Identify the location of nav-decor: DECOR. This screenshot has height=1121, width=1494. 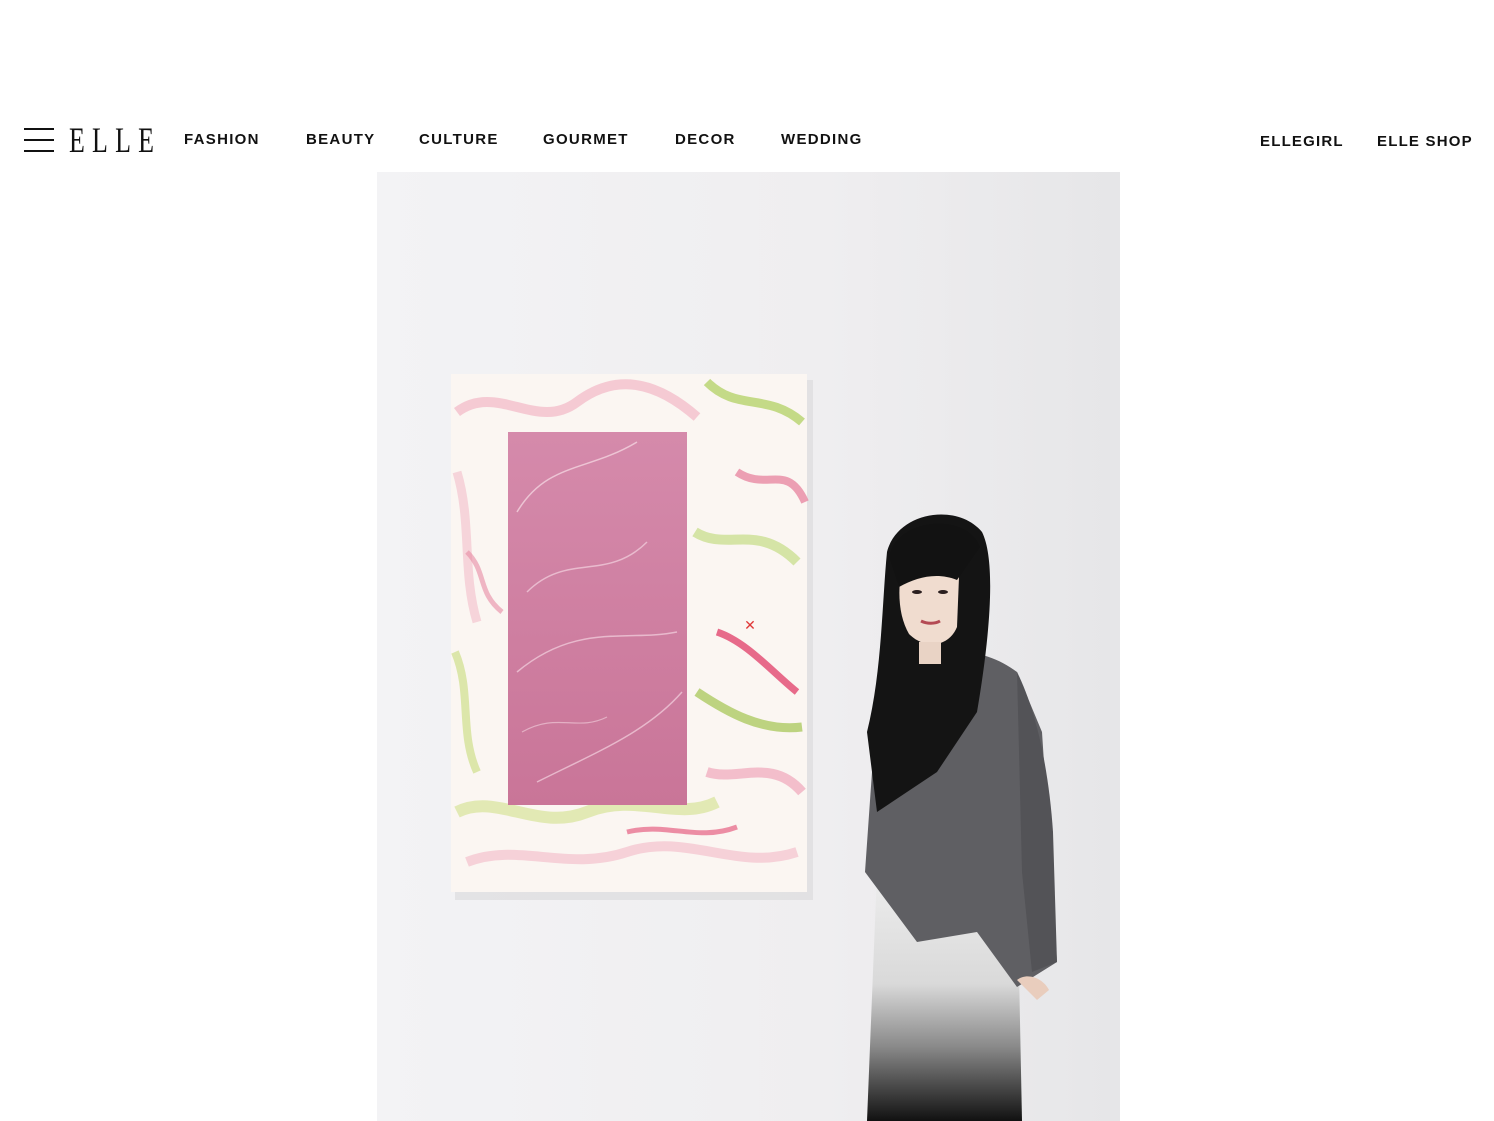
(705, 139).